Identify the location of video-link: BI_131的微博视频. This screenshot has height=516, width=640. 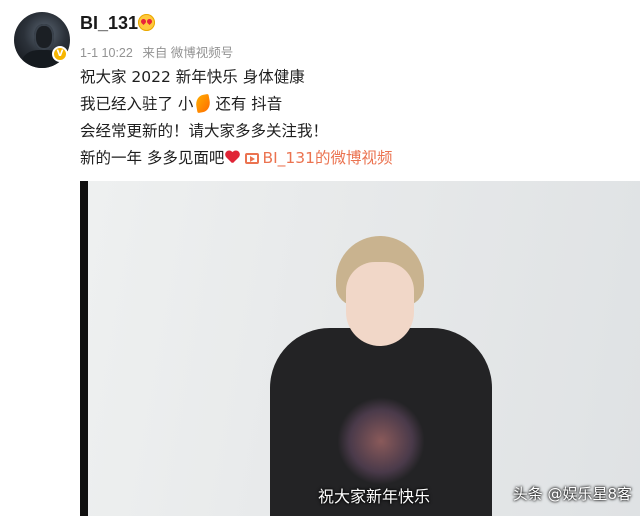
(315, 158).